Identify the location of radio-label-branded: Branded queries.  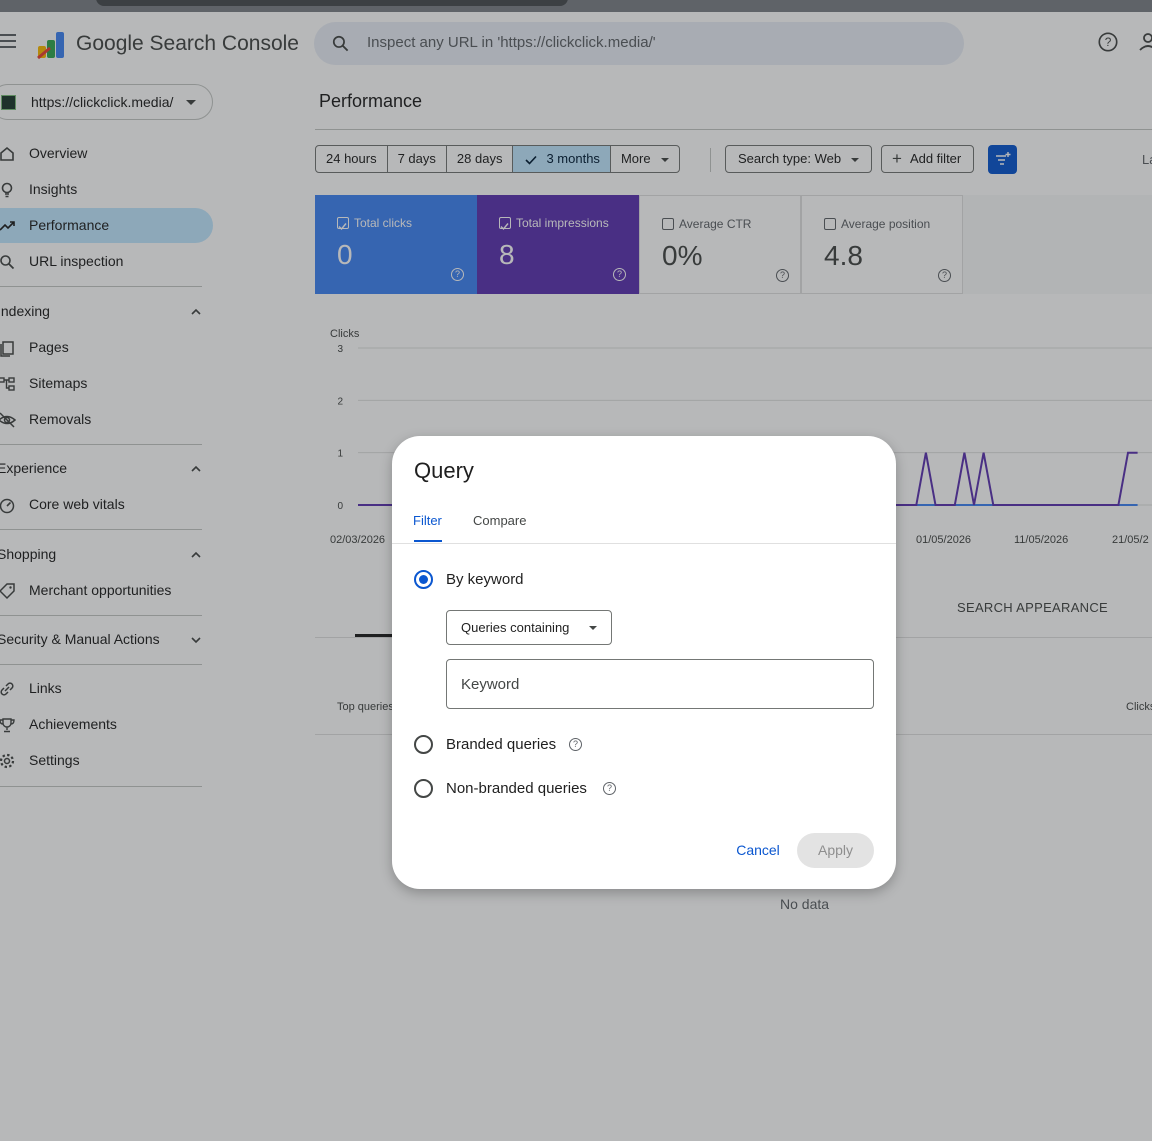
(501, 744).